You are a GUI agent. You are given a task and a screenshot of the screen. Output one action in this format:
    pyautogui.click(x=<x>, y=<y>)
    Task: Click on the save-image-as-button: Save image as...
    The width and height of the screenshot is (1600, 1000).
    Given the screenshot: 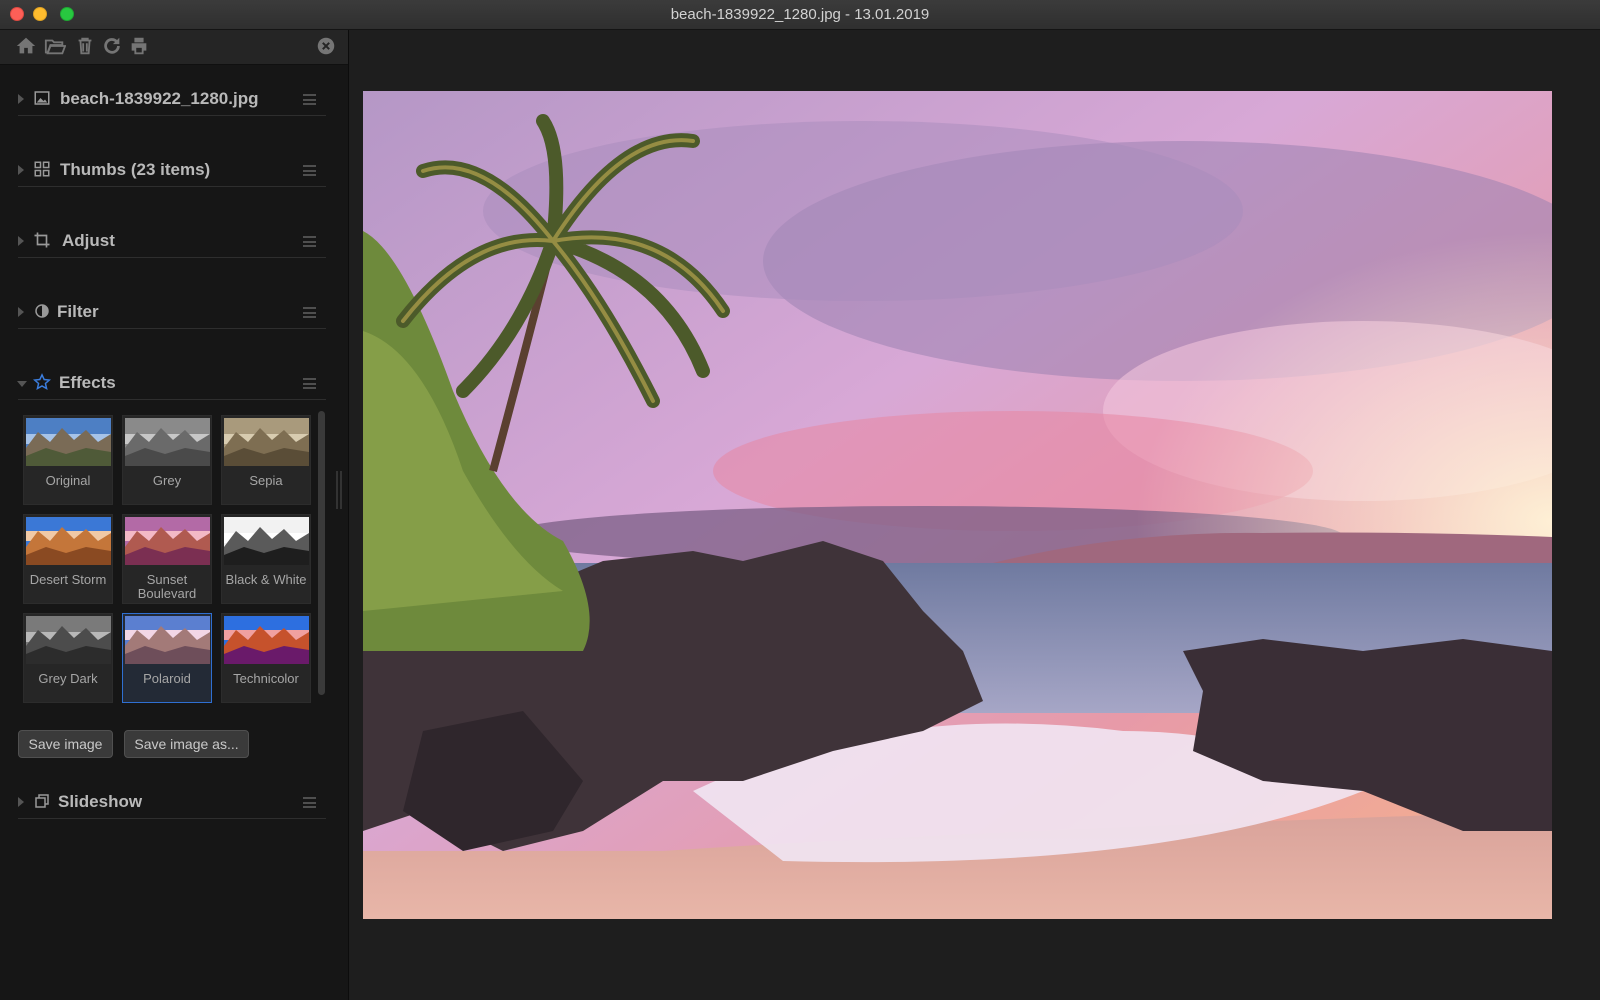 What is the action you would take?
    pyautogui.click(x=186, y=744)
    